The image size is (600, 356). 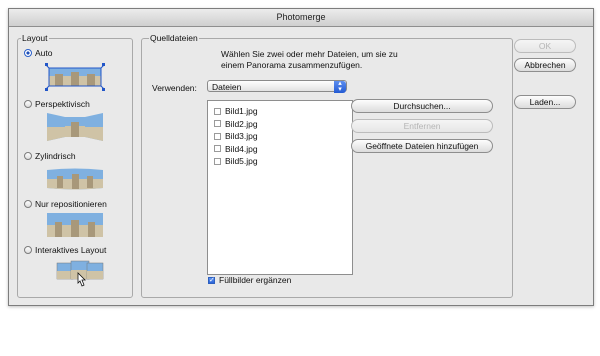 I want to click on cylindrical-panorama-thumbnail, so click(x=75, y=179).